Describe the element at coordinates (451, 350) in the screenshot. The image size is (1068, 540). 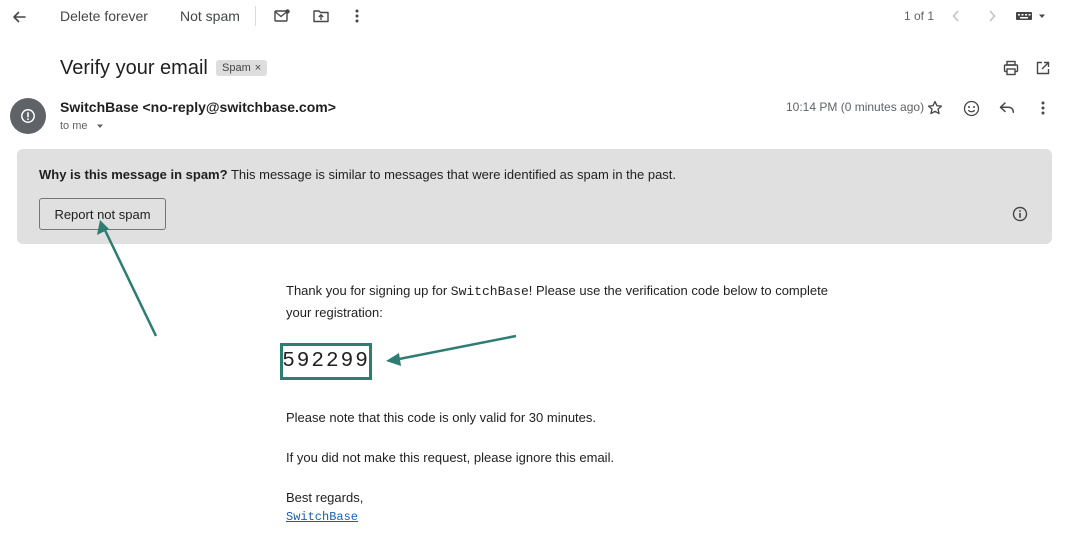
I see `arrow-to-code` at that location.